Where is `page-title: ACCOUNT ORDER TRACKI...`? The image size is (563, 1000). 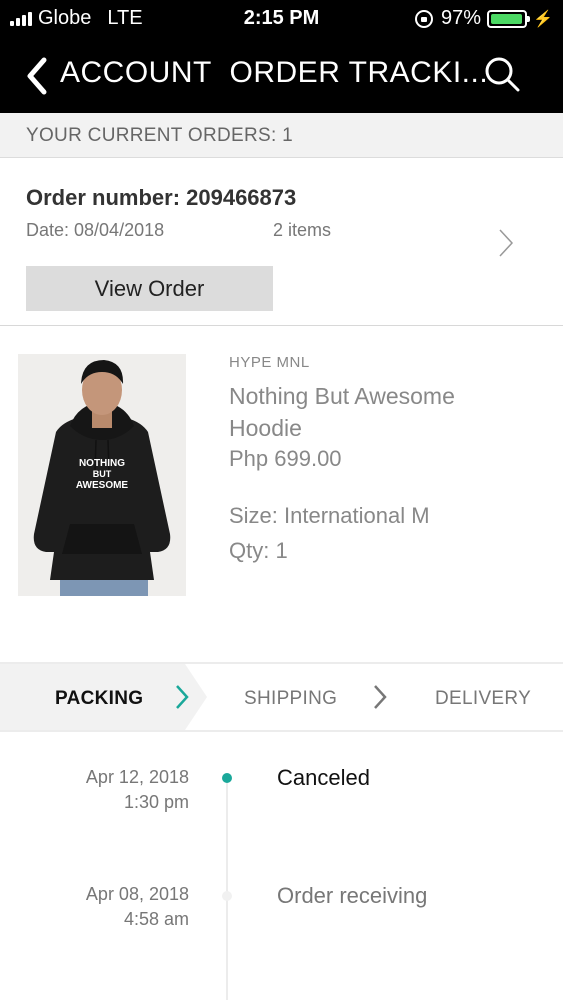
page-title: ACCOUNT ORDER TRACKI... is located at coordinates (274, 73).